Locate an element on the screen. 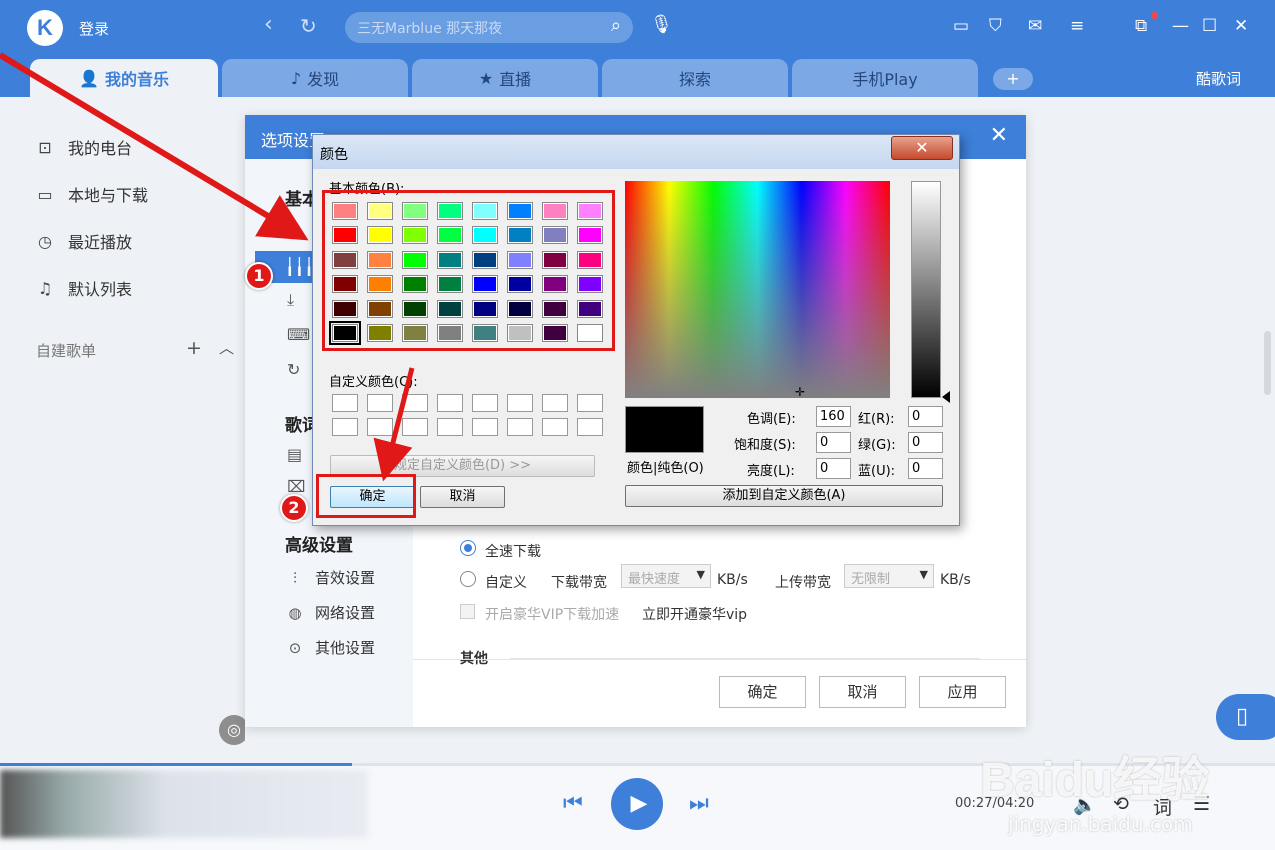 The height and width of the screenshot is (850, 1275). red-label: 红(R): is located at coordinates (876, 419).